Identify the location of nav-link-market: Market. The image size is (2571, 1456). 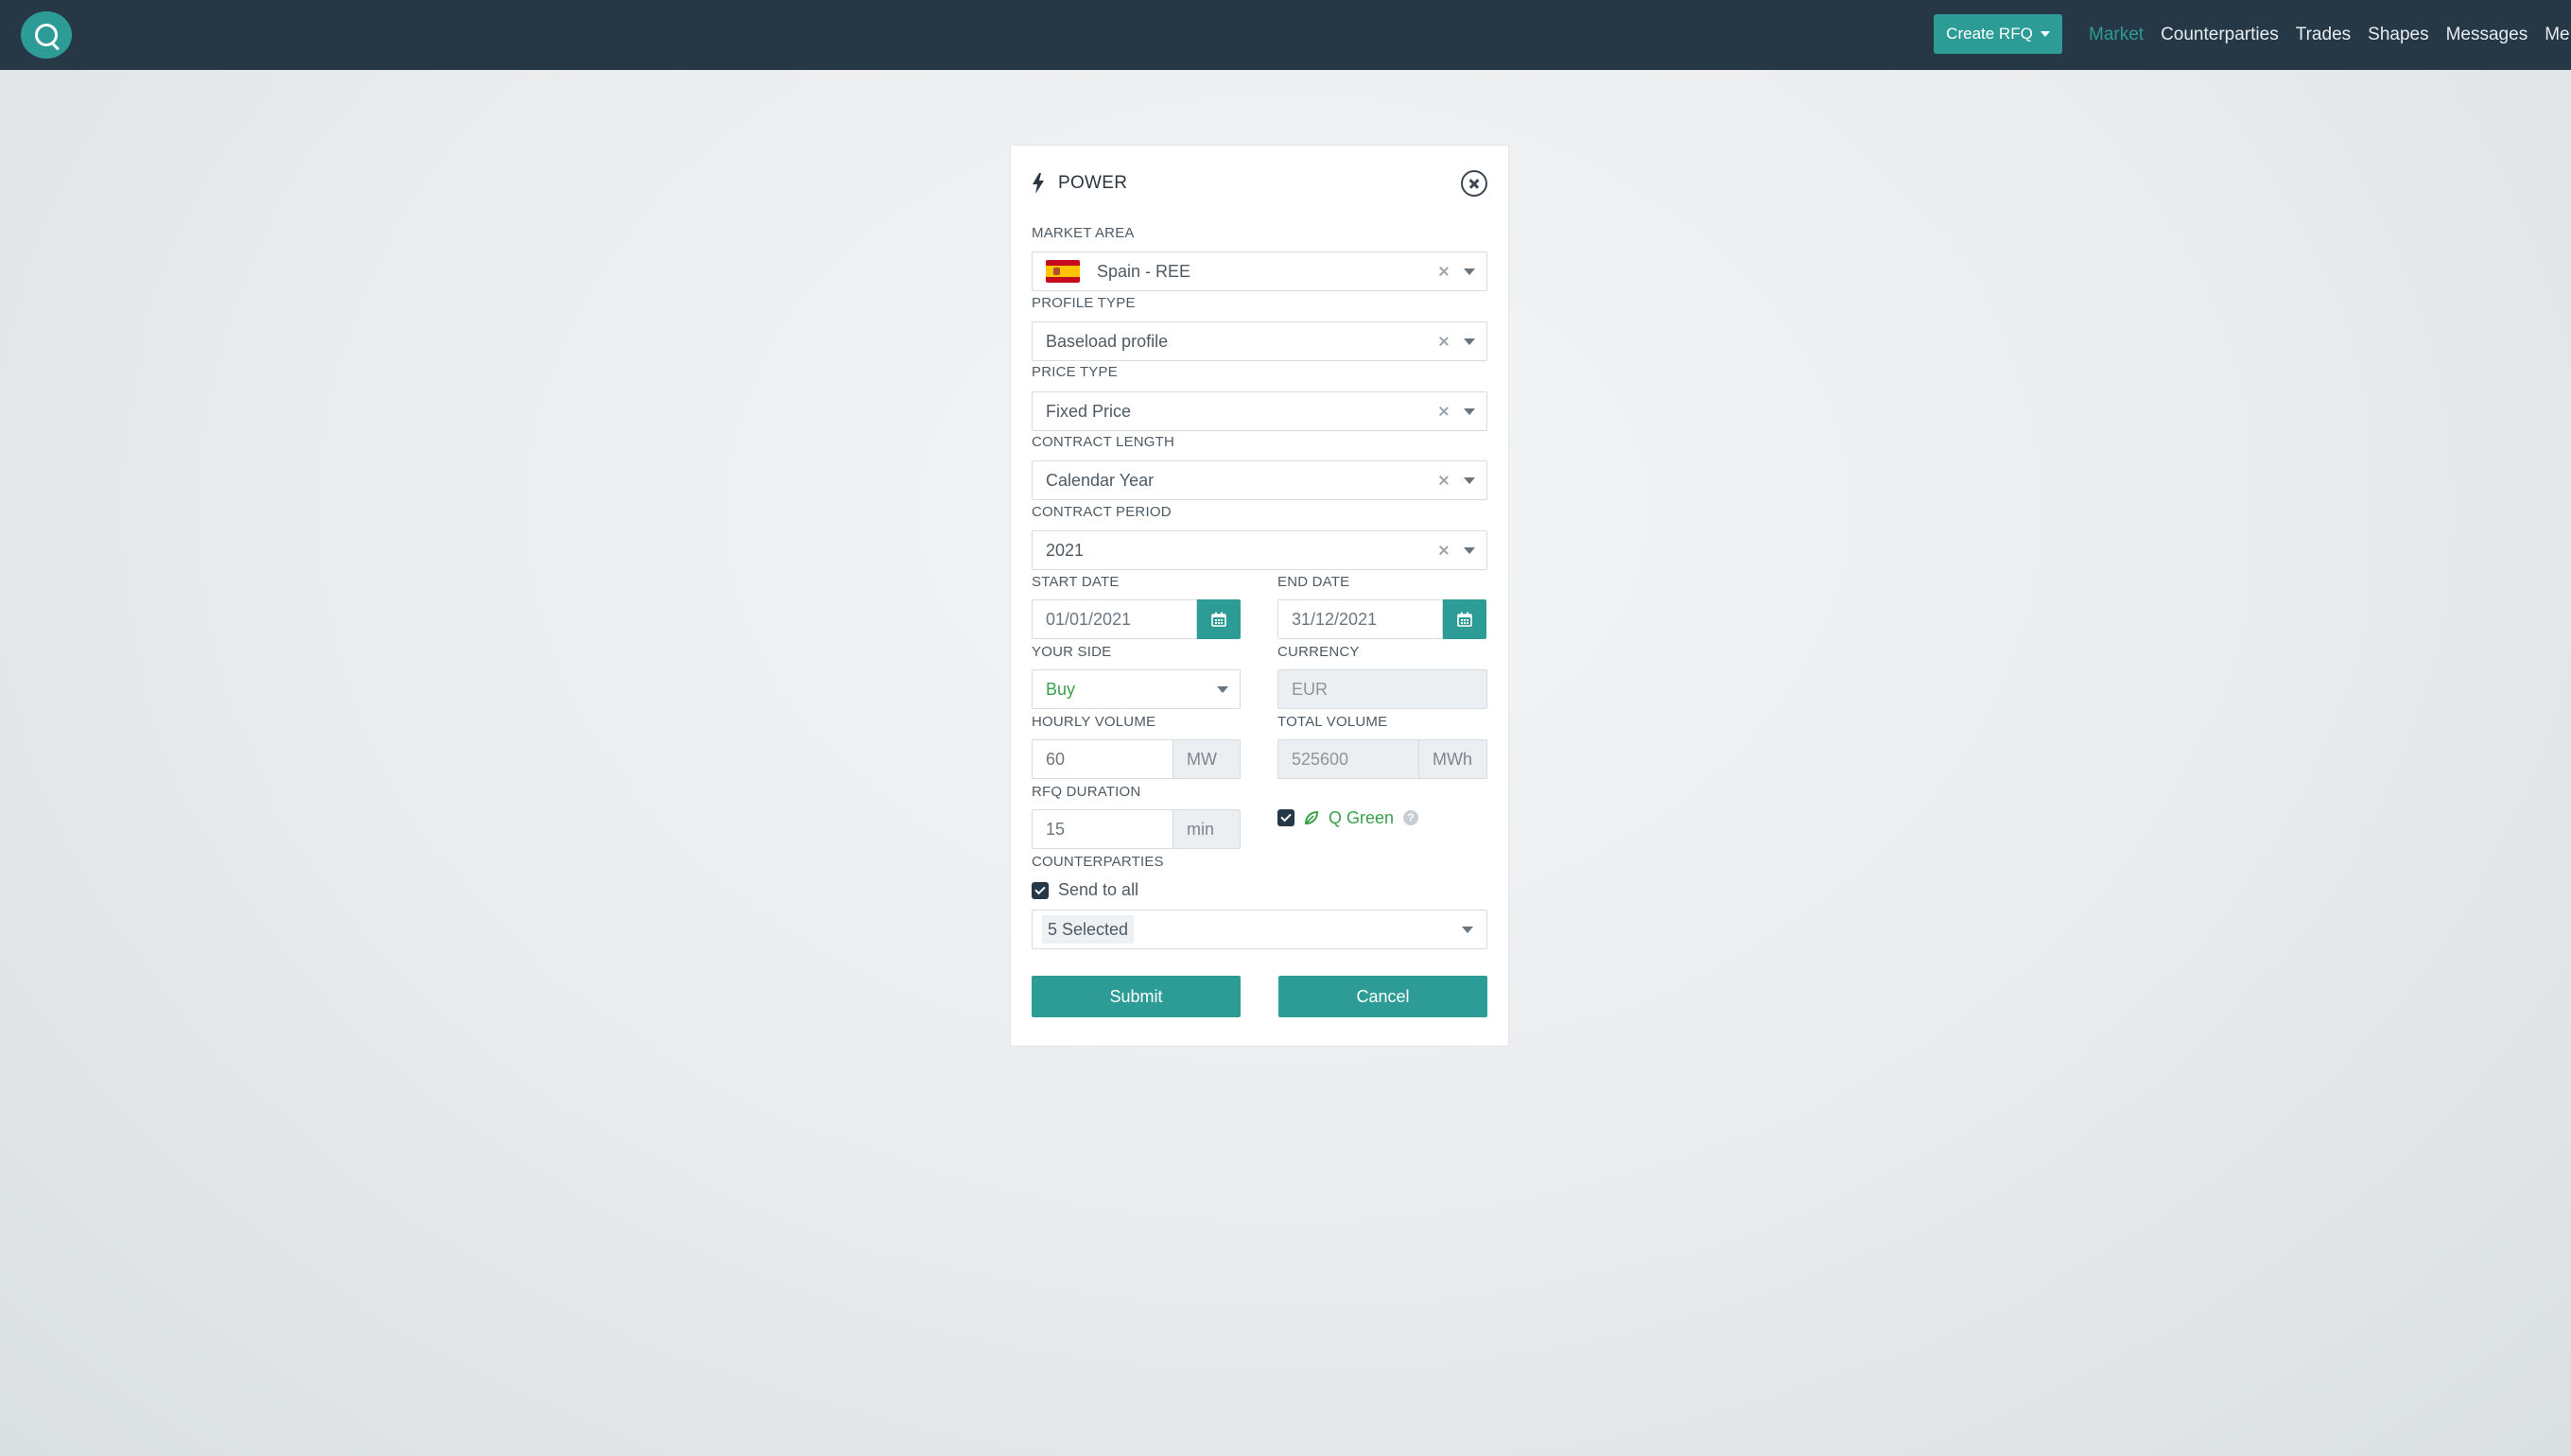
(2116, 35).